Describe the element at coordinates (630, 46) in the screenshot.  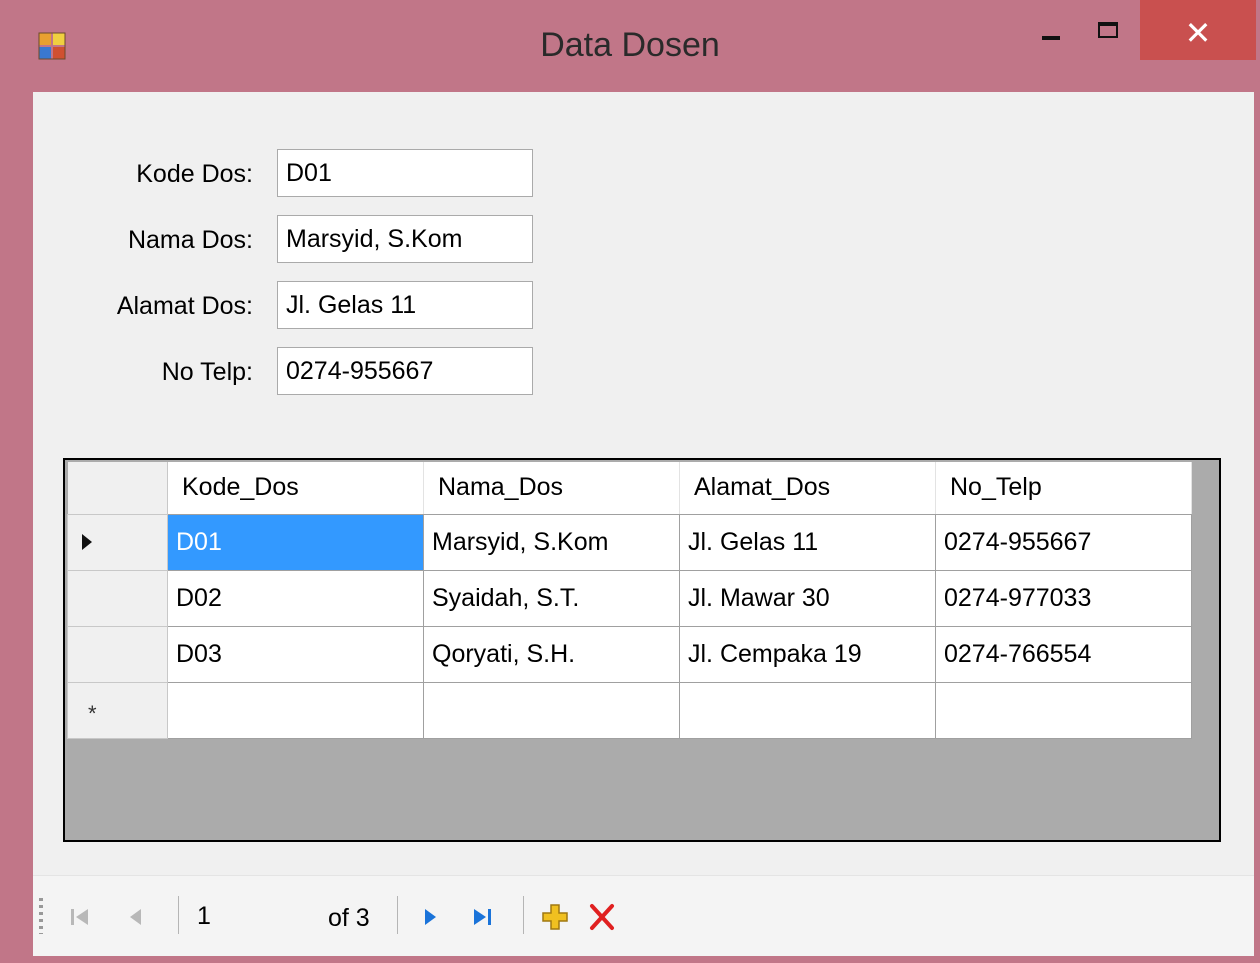
I see `title-bar: Data Dosen ✕` at that location.